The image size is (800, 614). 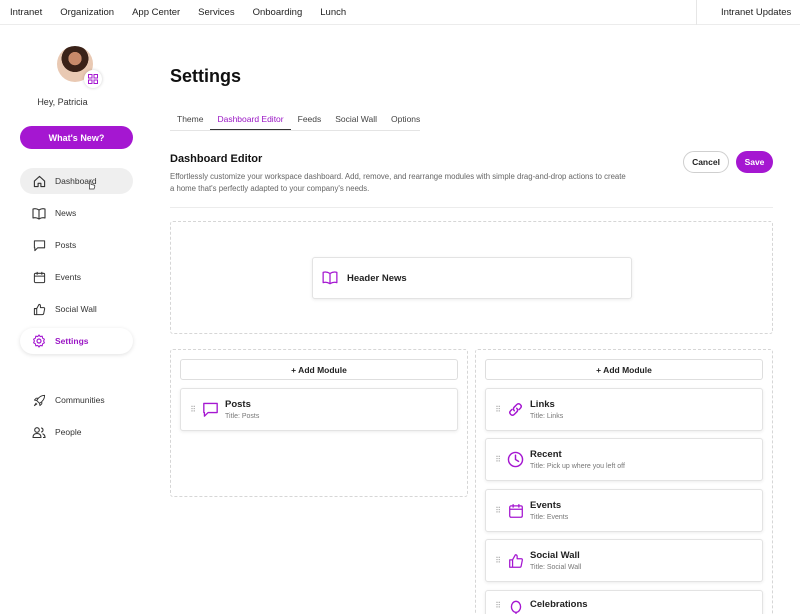 What do you see at coordinates (624, 409) in the screenshot?
I see `module-links: ⠿ Links Title: Links` at bounding box center [624, 409].